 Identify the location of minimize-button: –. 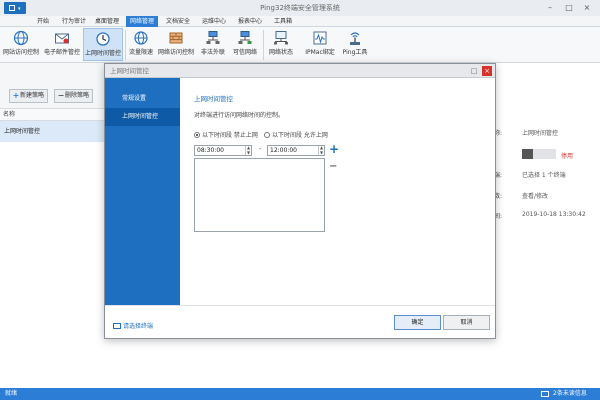
(550, 8).